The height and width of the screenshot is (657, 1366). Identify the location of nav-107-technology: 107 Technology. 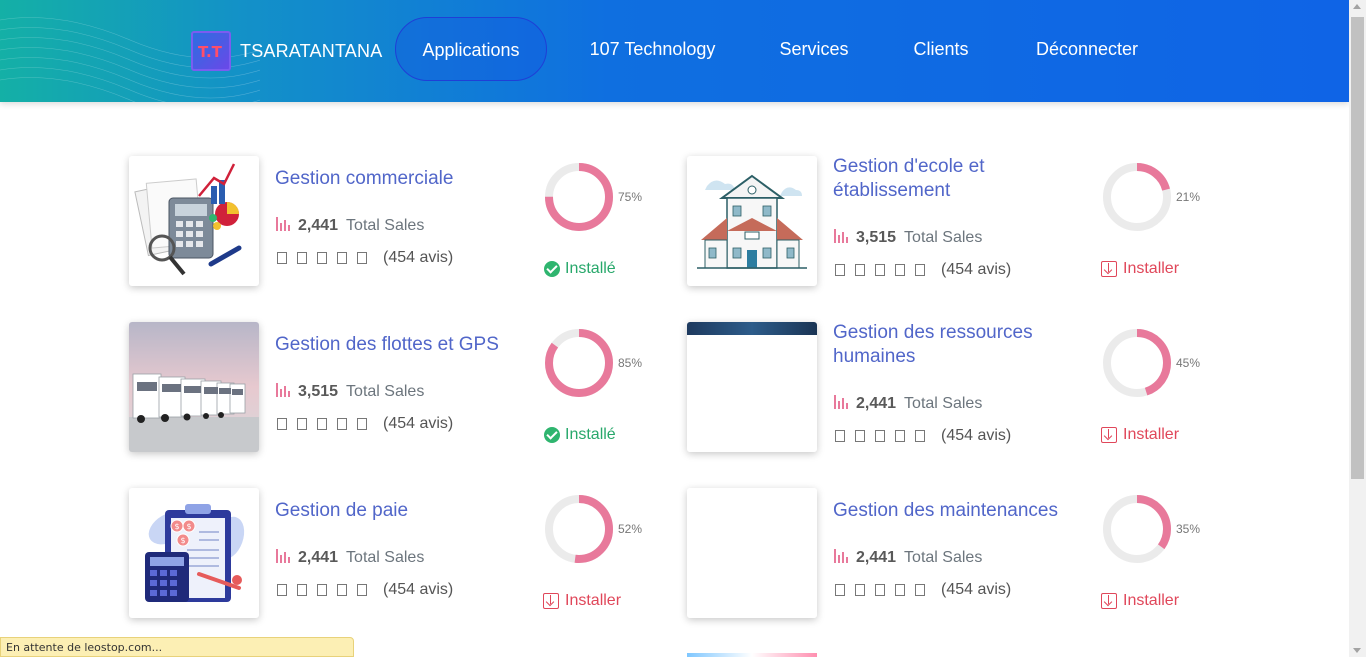
(652, 49).